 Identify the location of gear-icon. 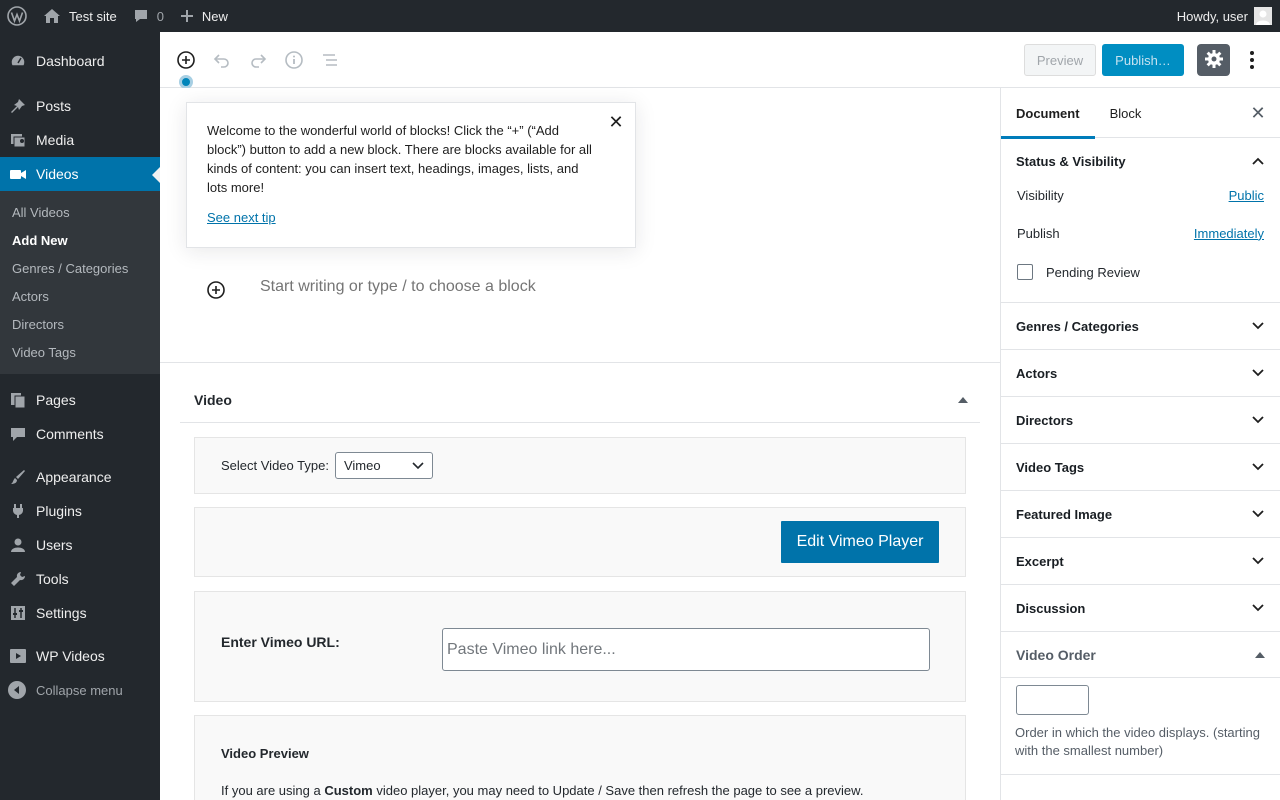
(1214, 60).